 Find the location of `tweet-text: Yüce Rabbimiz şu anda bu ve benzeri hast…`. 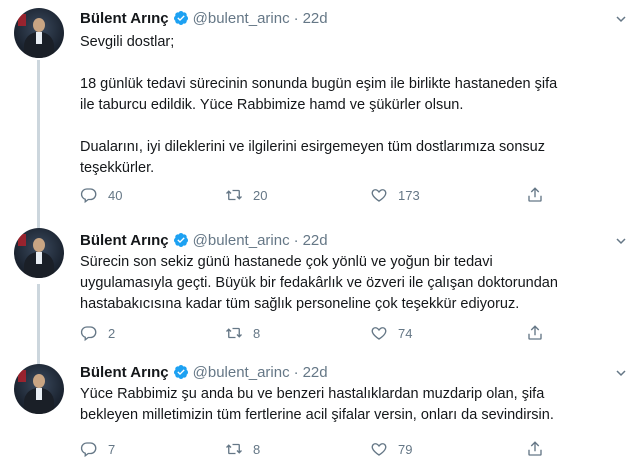

tweet-text: Yüce Rabbimiz şu anda bu ve benzeri hast… is located at coordinates (355, 405).